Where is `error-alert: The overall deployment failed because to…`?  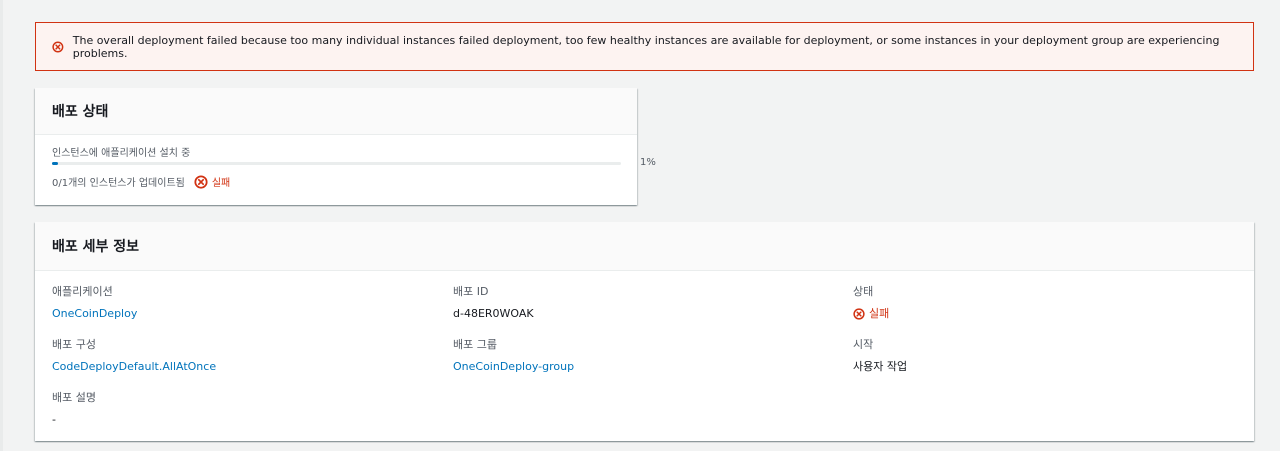 error-alert: The overall deployment failed because to… is located at coordinates (644, 46).